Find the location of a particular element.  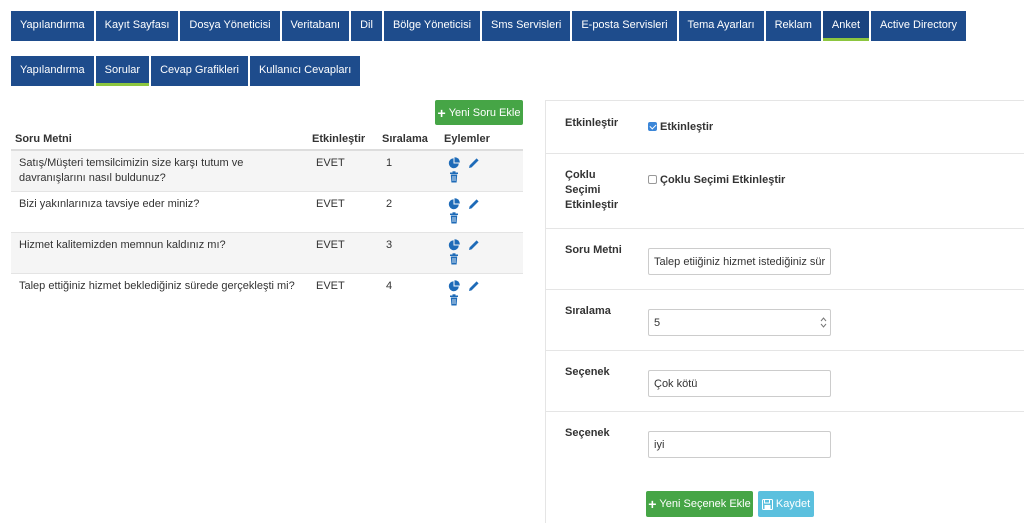

order-row: Sıralama is located at coordinates (785, 320).